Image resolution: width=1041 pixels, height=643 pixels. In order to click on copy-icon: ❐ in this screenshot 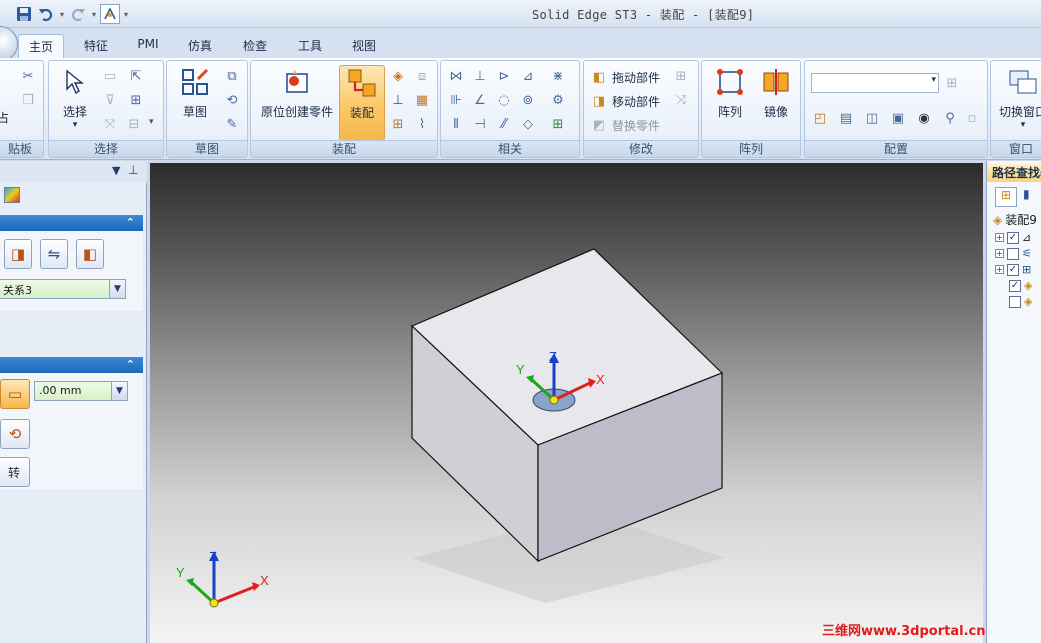, I will do `click(28, 100)`.